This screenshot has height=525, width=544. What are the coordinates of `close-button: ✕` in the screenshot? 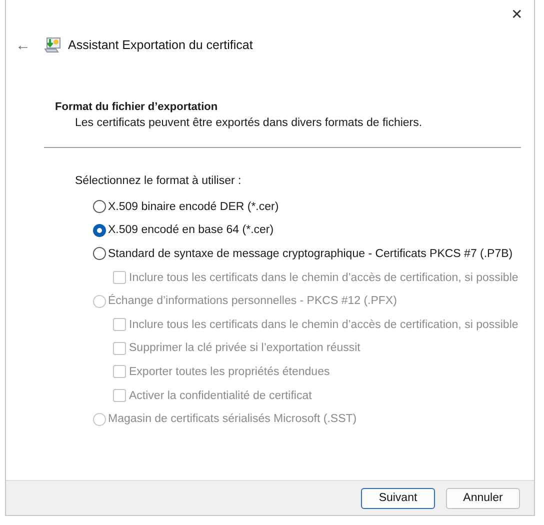 It's located at (517, 14).